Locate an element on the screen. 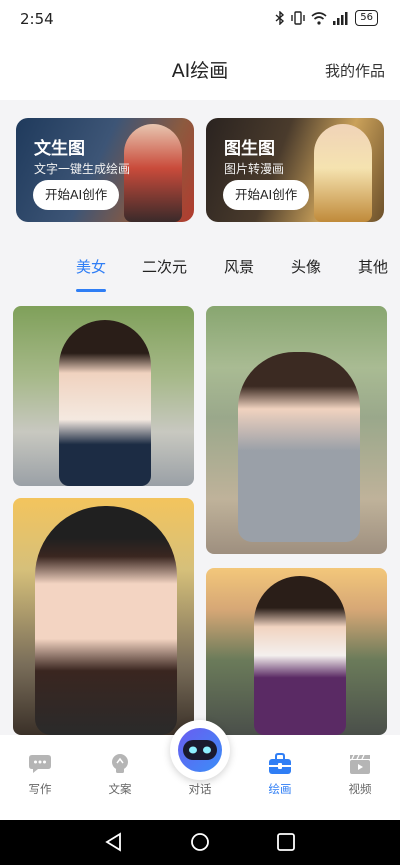 The height and width of the screenshot is (865, 400). robot-icon is located at coordinates (200, 750).